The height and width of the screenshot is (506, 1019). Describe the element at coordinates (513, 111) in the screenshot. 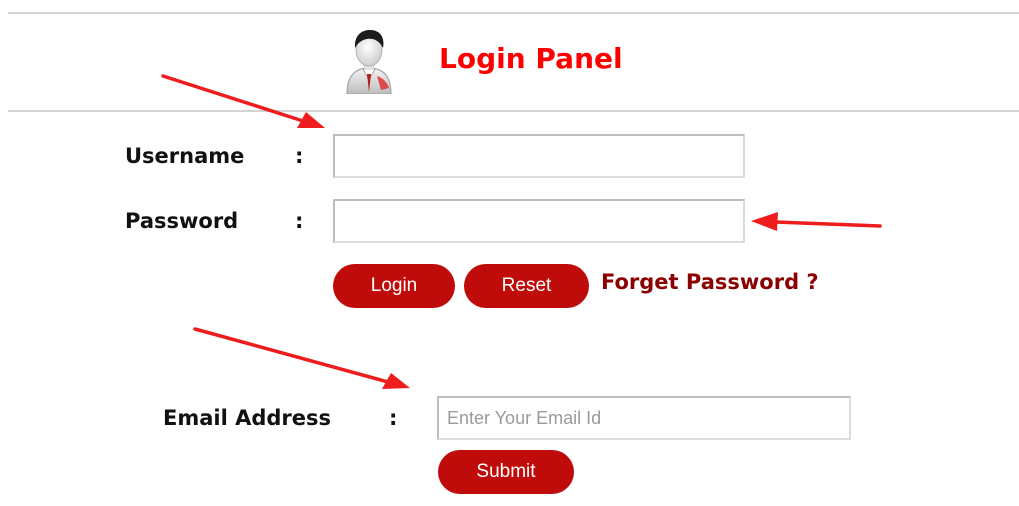

I see `header-divider` at that location.